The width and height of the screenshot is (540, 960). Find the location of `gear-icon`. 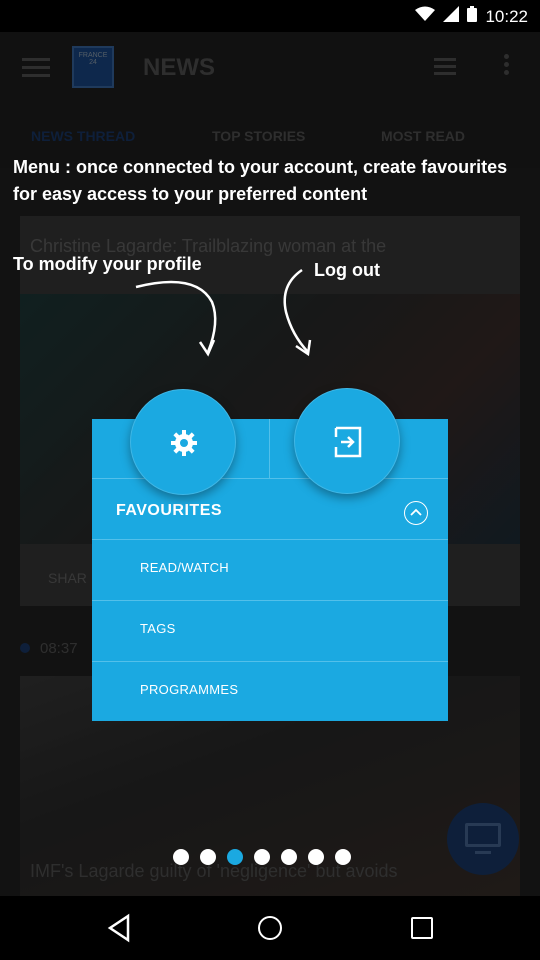

gear-icon is located at coordinates (184, 443).